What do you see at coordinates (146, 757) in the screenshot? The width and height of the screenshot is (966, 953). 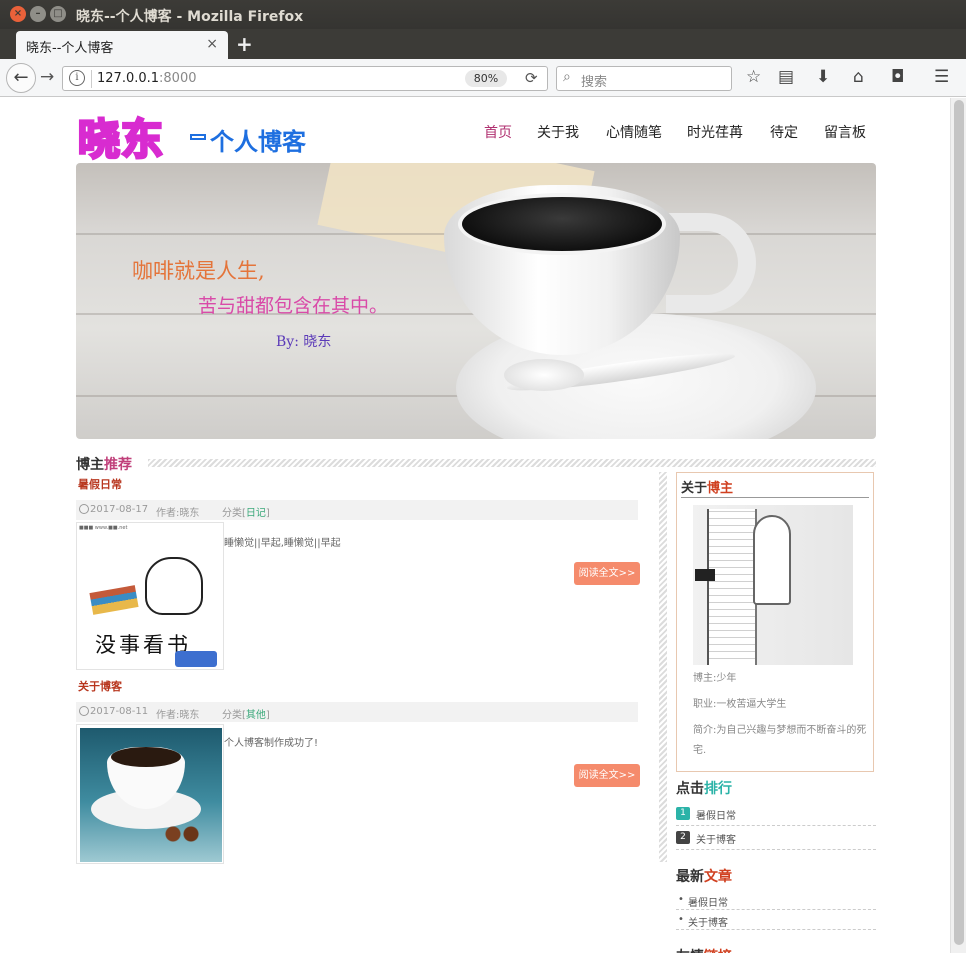 I see `thumb-coffee` at bounding box center [146, 757].